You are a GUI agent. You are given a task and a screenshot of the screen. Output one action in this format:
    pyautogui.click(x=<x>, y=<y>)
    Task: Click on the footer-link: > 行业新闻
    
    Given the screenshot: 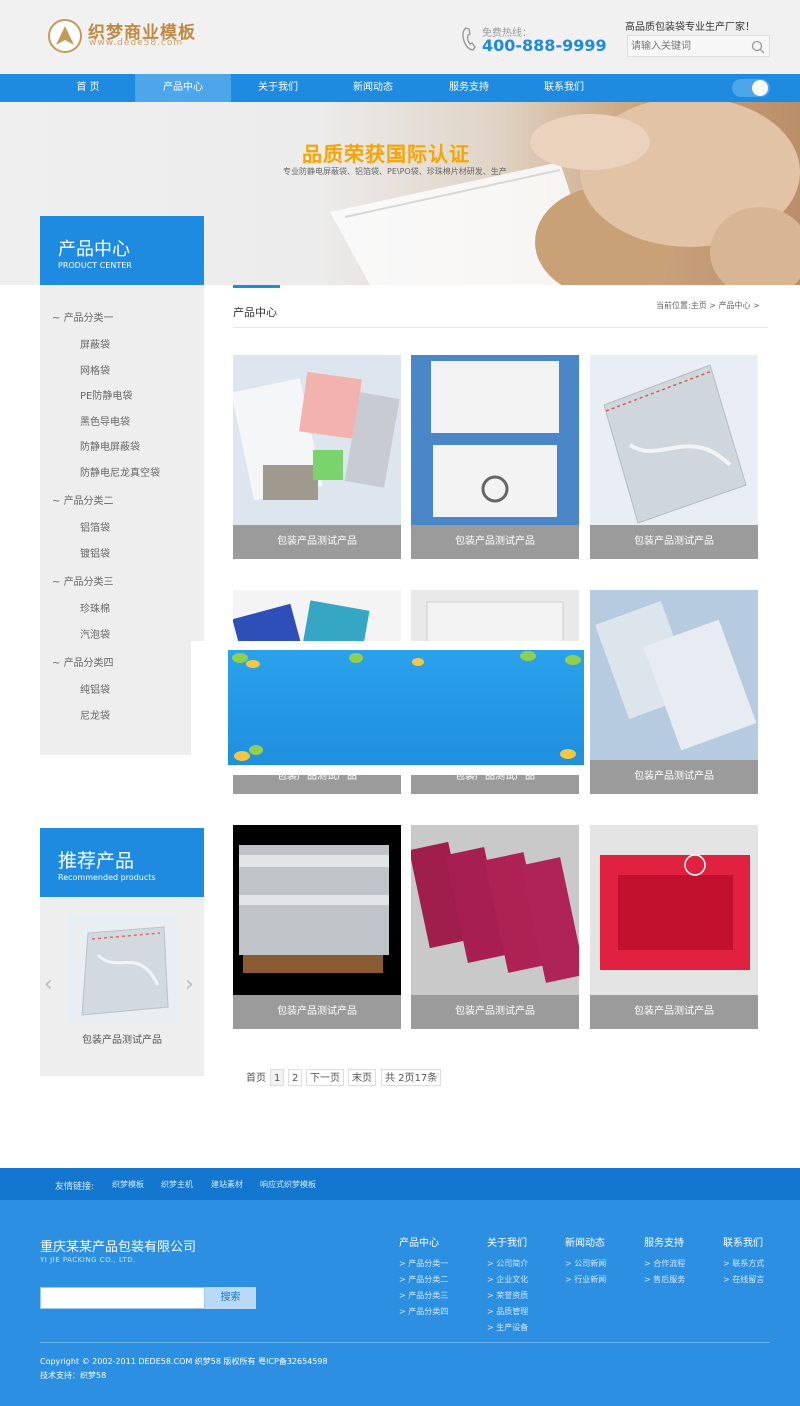 What is the action you would take?
    pyautogui.click(x=585, y=1279)
    